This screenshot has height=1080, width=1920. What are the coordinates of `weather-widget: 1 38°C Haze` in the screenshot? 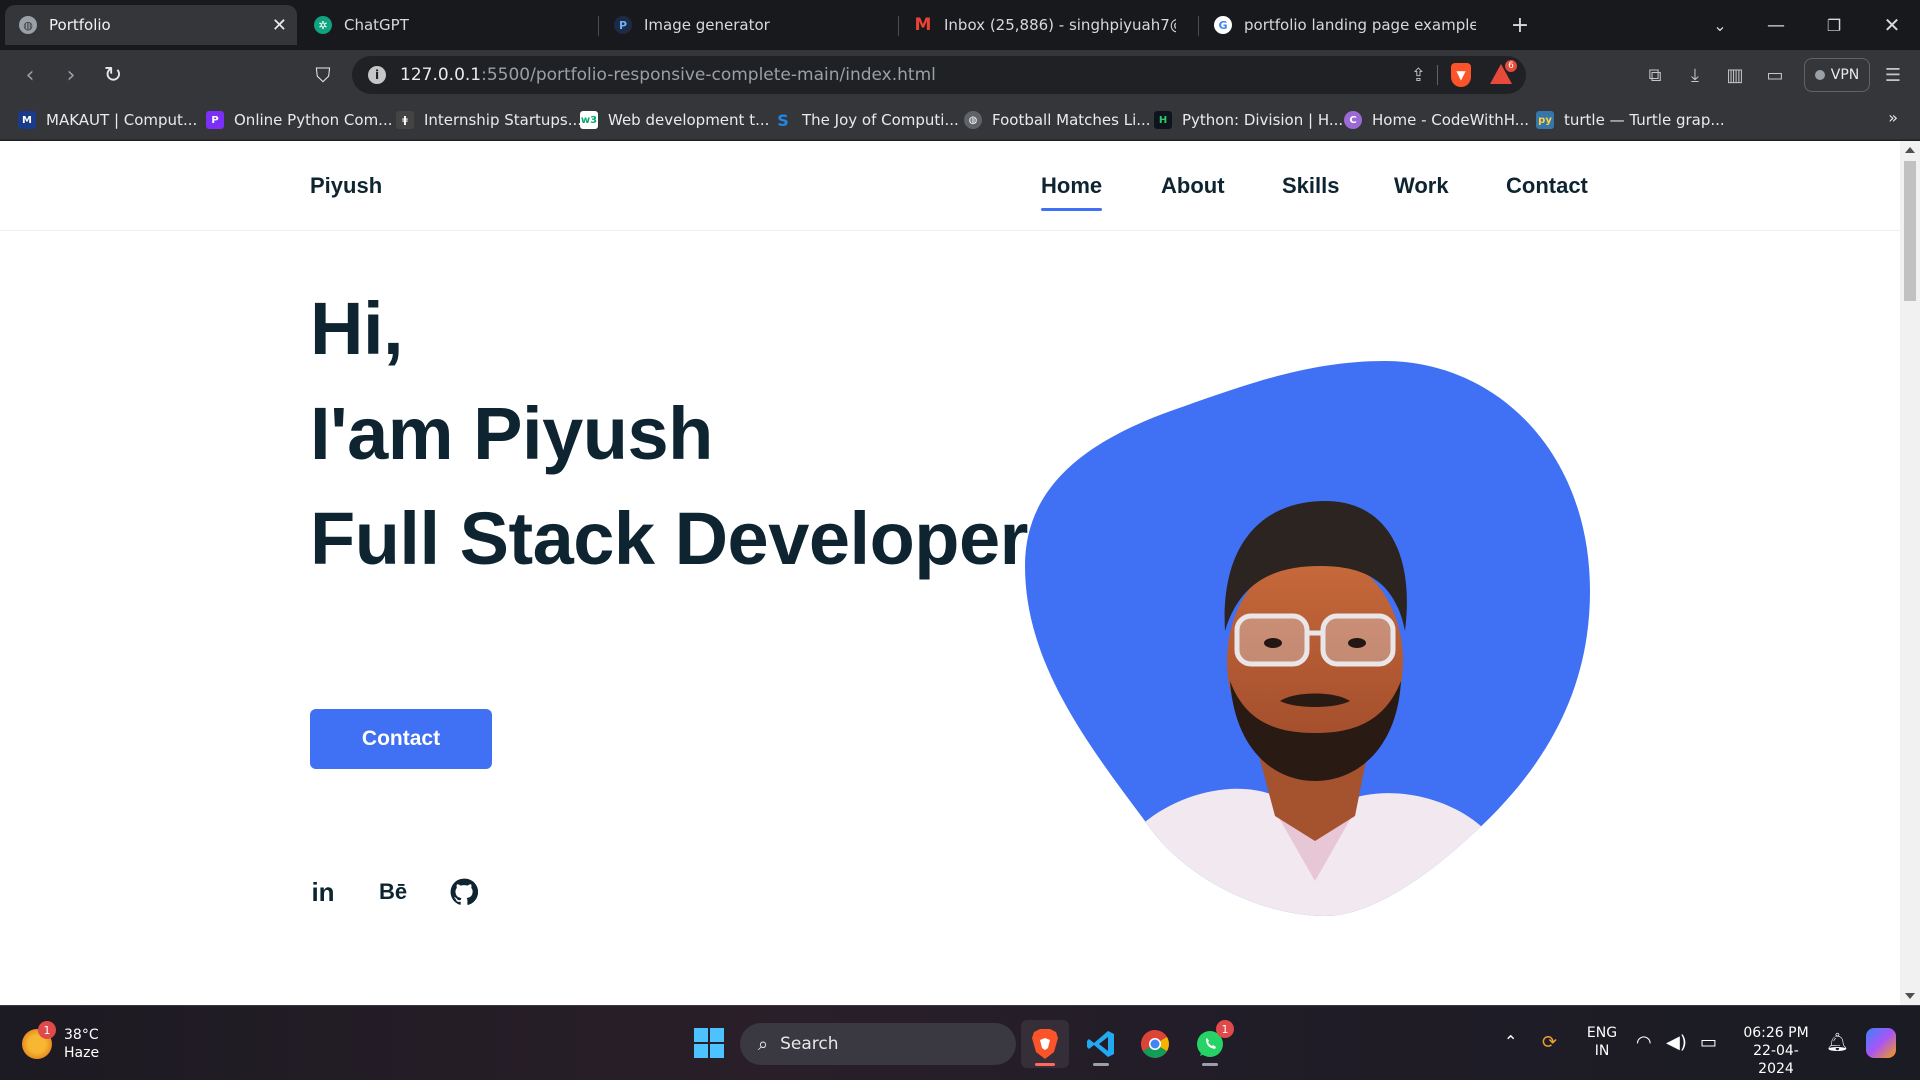 It's located at (61, 1041).